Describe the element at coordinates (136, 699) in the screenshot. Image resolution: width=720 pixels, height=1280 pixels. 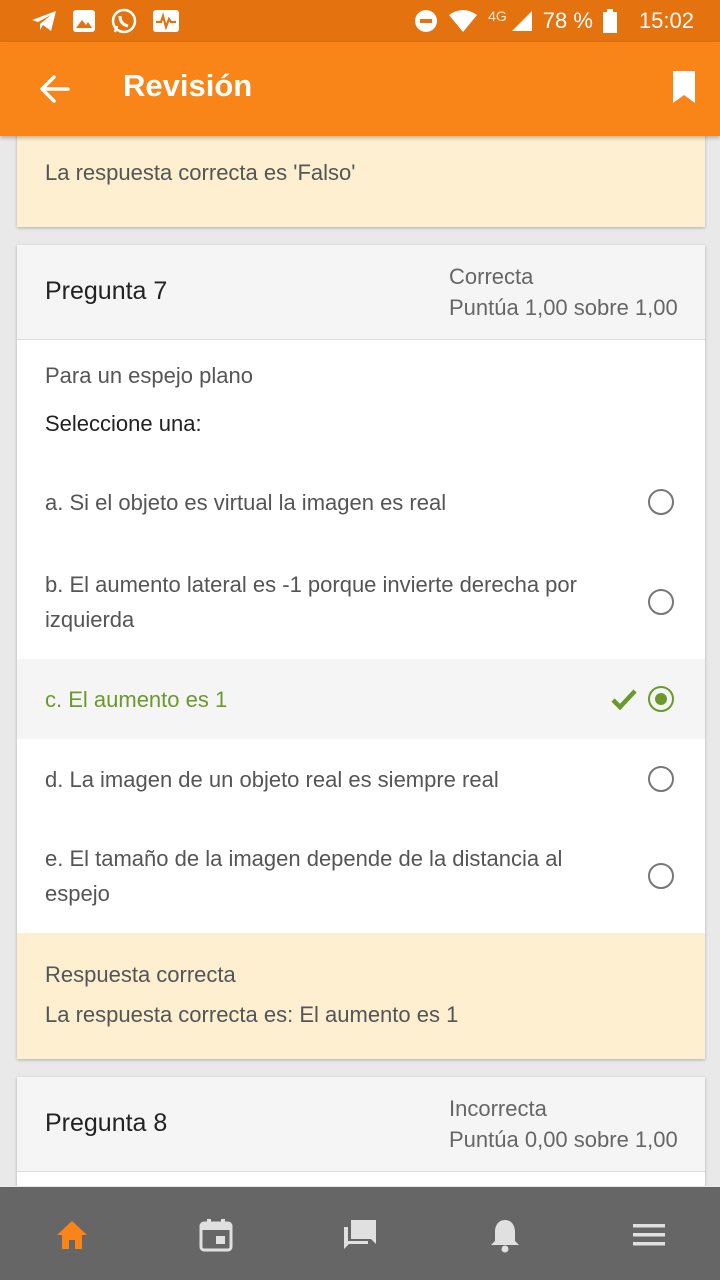
I see `option-label: c. El aumento es 1` at that location.